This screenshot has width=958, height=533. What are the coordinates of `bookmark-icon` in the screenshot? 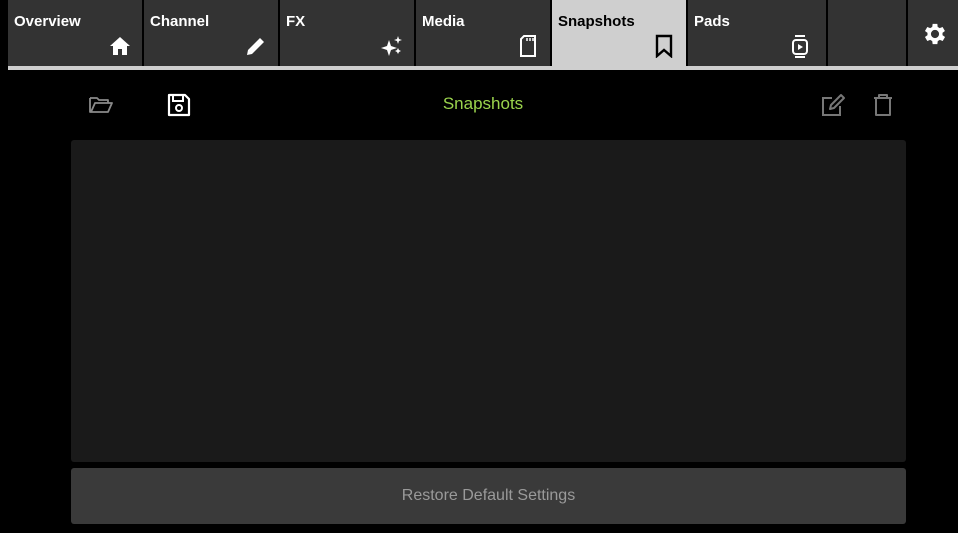 It's located at (664, 46).